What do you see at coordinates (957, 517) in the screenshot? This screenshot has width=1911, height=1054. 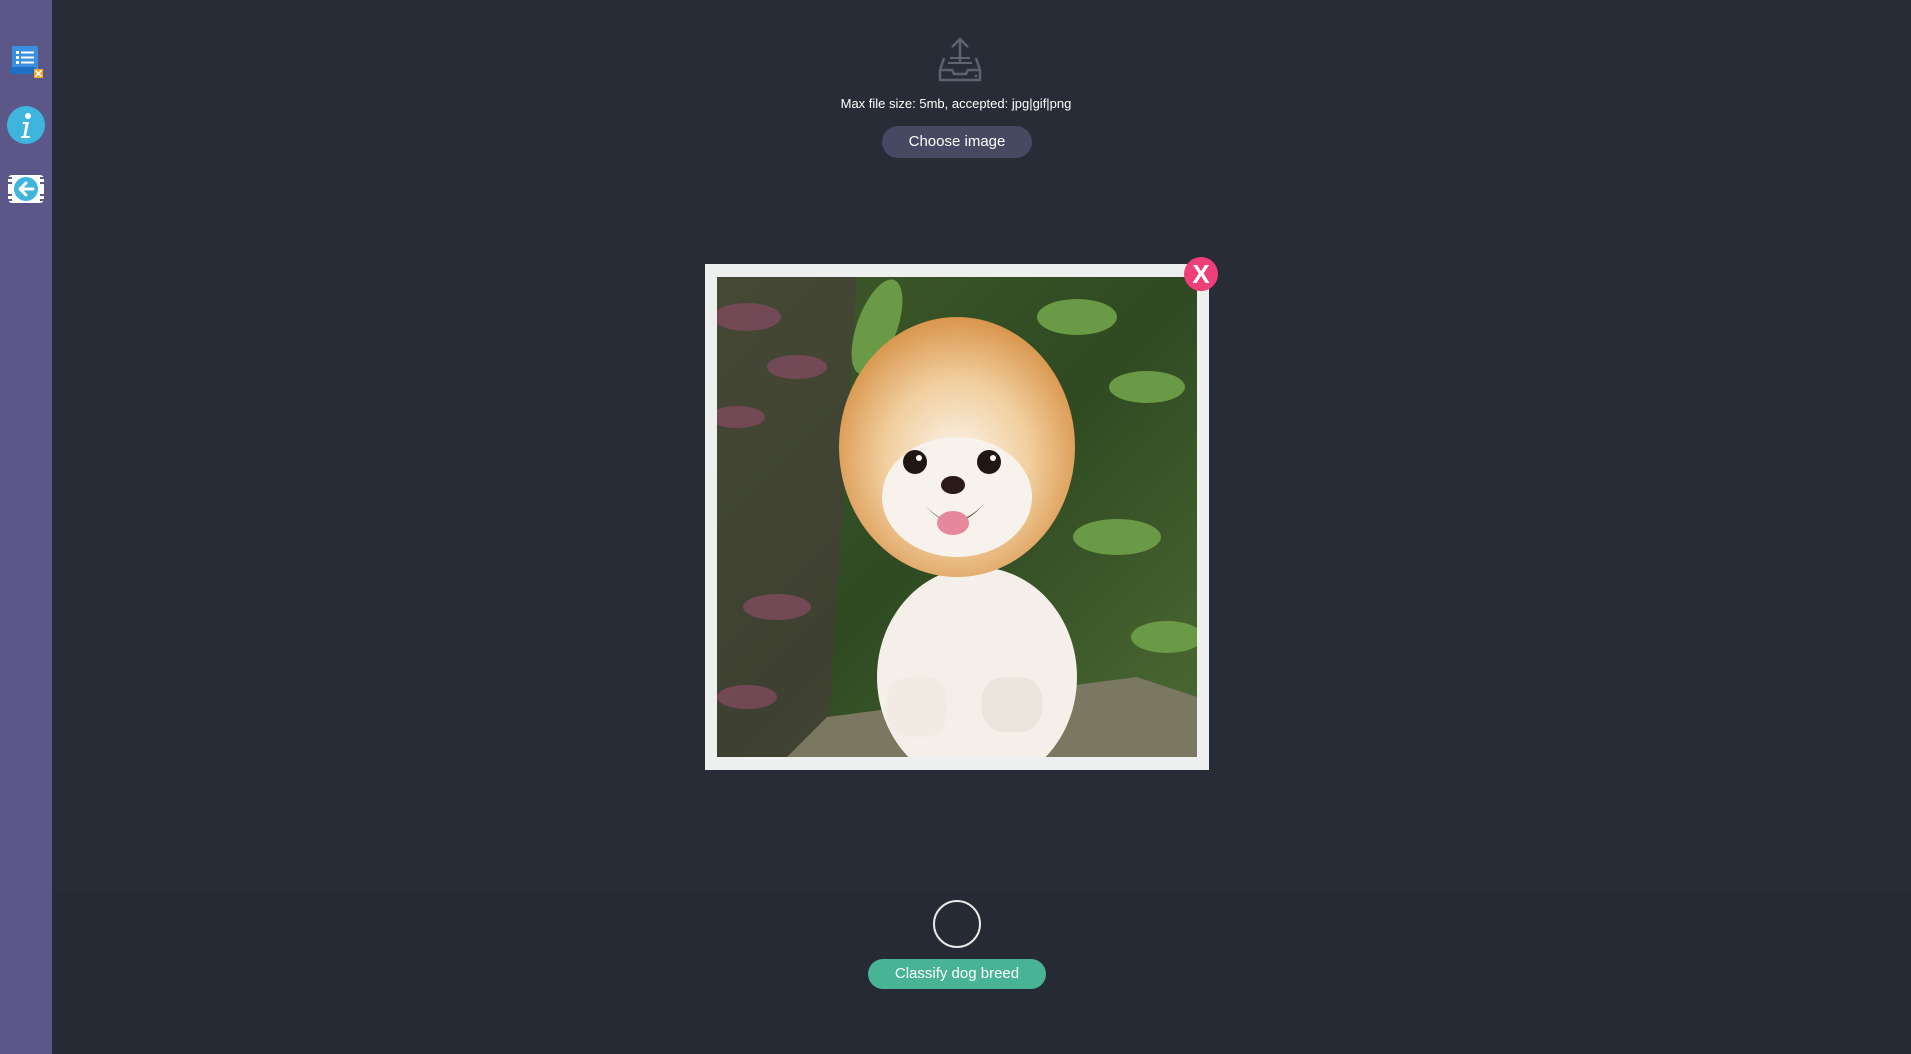 I see `uploaded-dog-photo` at bounding box center [957, 517].